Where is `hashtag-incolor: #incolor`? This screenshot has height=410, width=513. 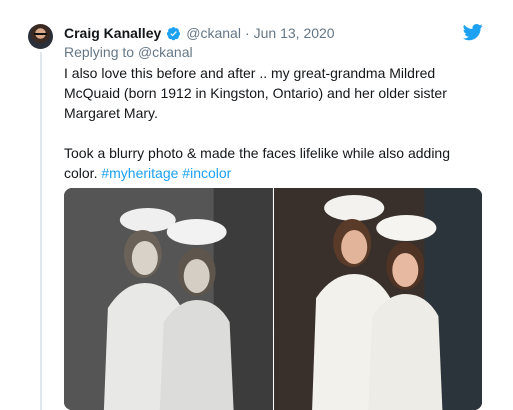
hashtag-incolor: #incolor is located at coordinates (206, 173).